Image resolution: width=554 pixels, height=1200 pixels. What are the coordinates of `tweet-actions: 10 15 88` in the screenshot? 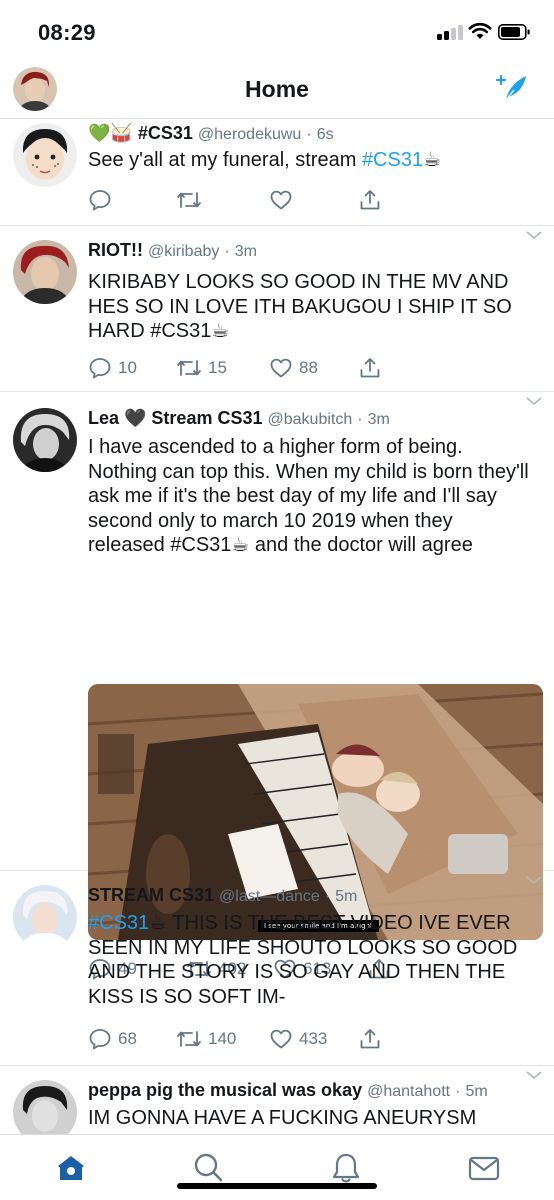 It's located at (248, 368).